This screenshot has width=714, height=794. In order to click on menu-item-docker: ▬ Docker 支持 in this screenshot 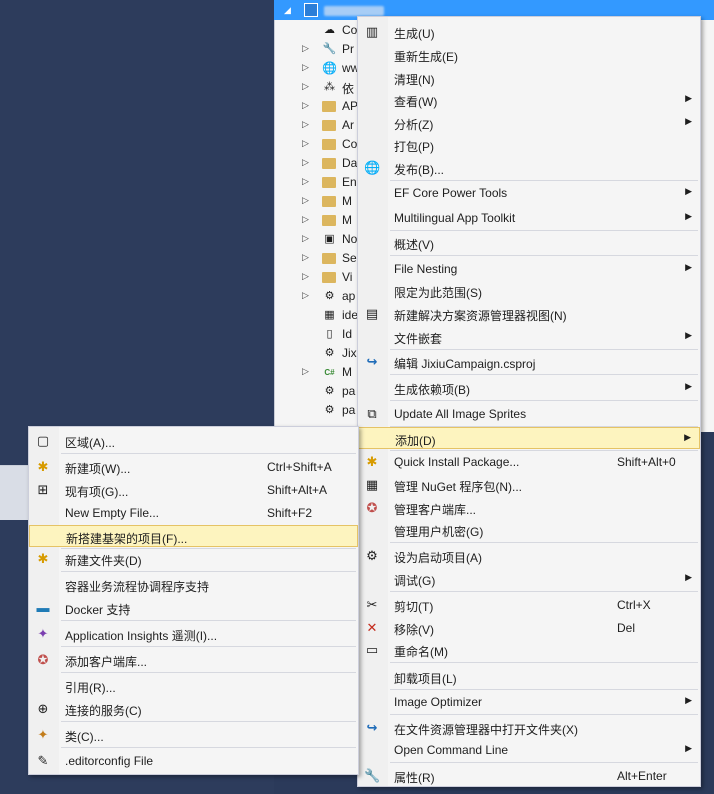, I will do `click(193, 608)`.